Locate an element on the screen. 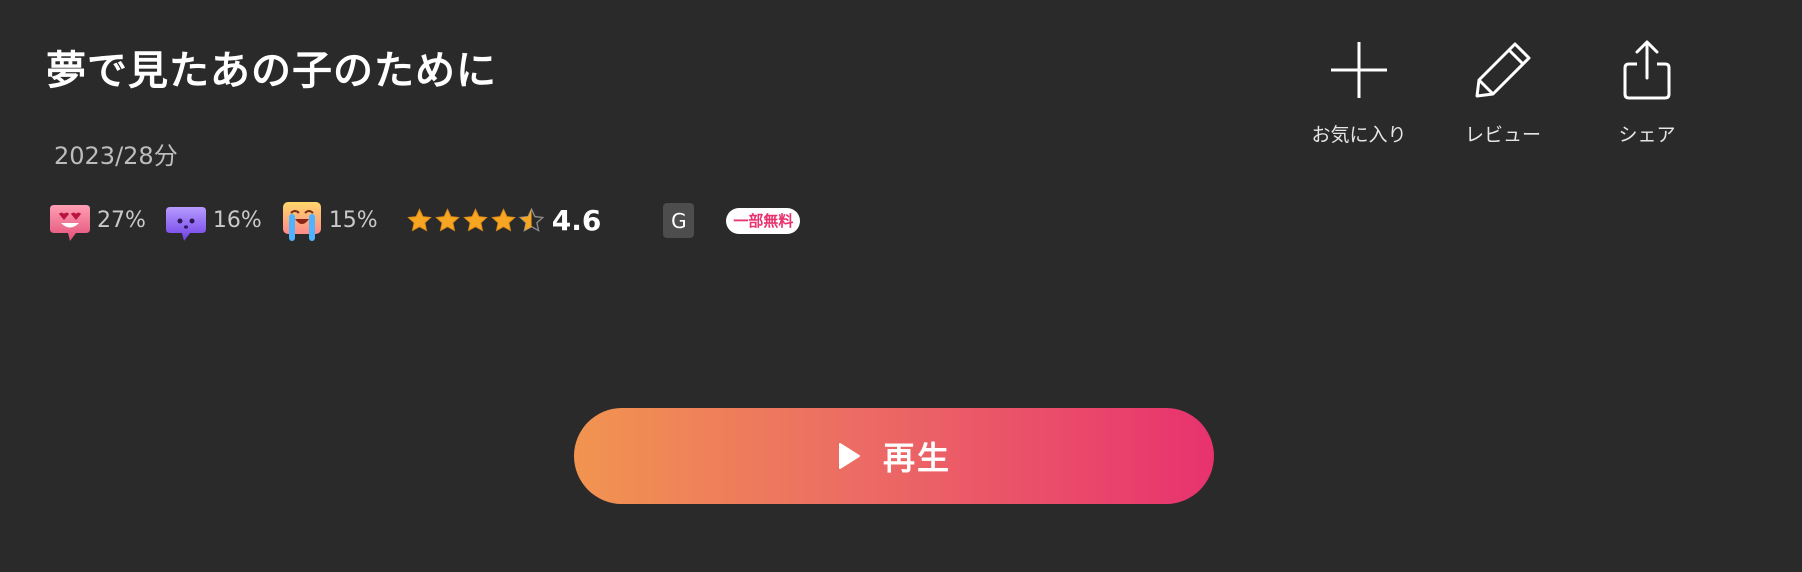 This screenshot has width=1802, height=572. emotion-cry: 15% is located at coordinates (329, 221).